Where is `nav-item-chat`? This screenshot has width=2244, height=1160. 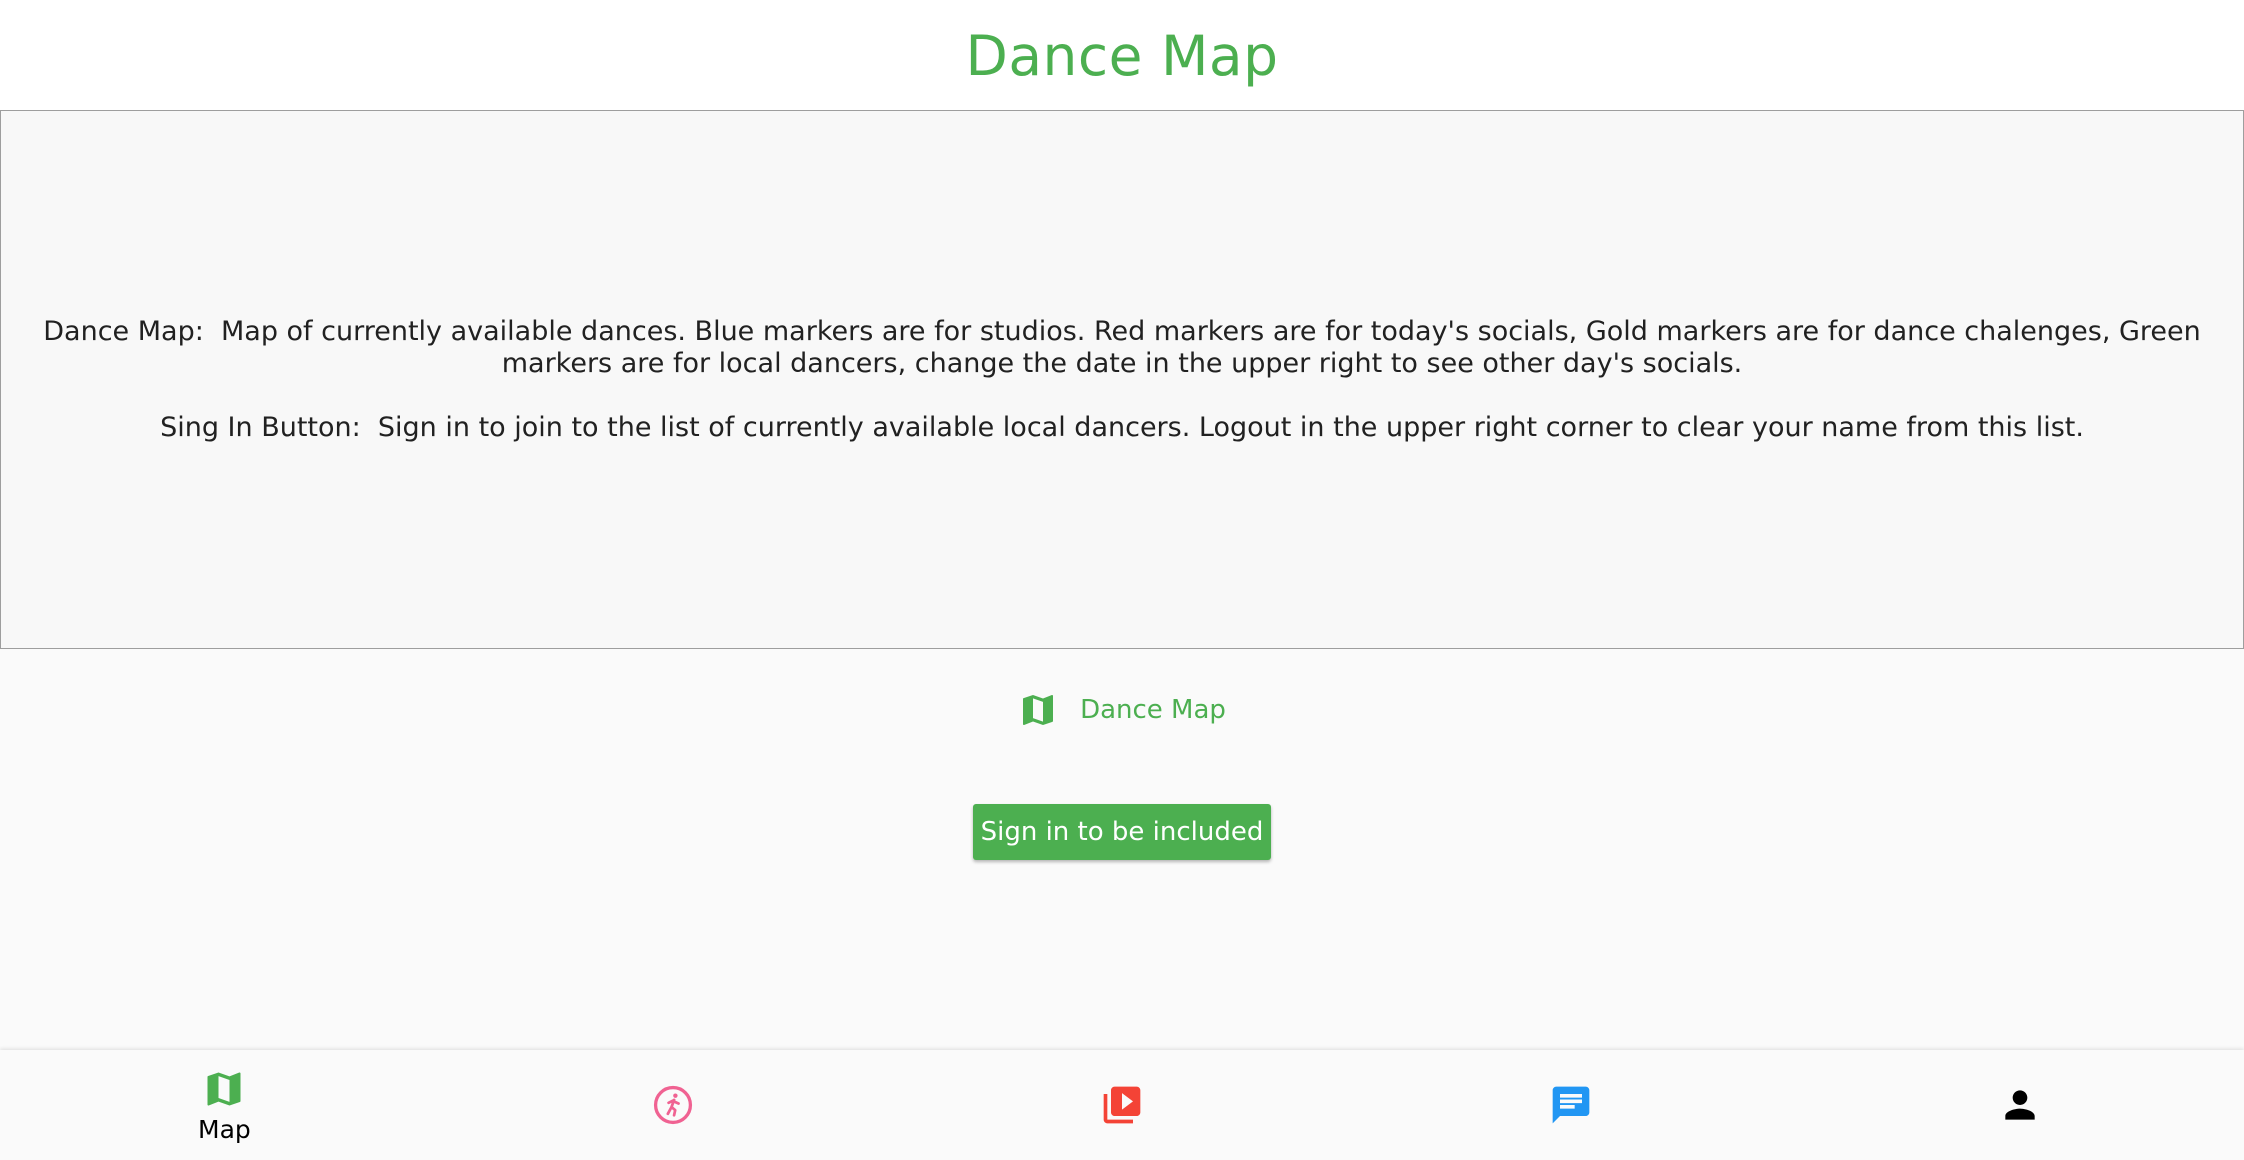 nav-item-chat is located at coordinates (1570, 1105).